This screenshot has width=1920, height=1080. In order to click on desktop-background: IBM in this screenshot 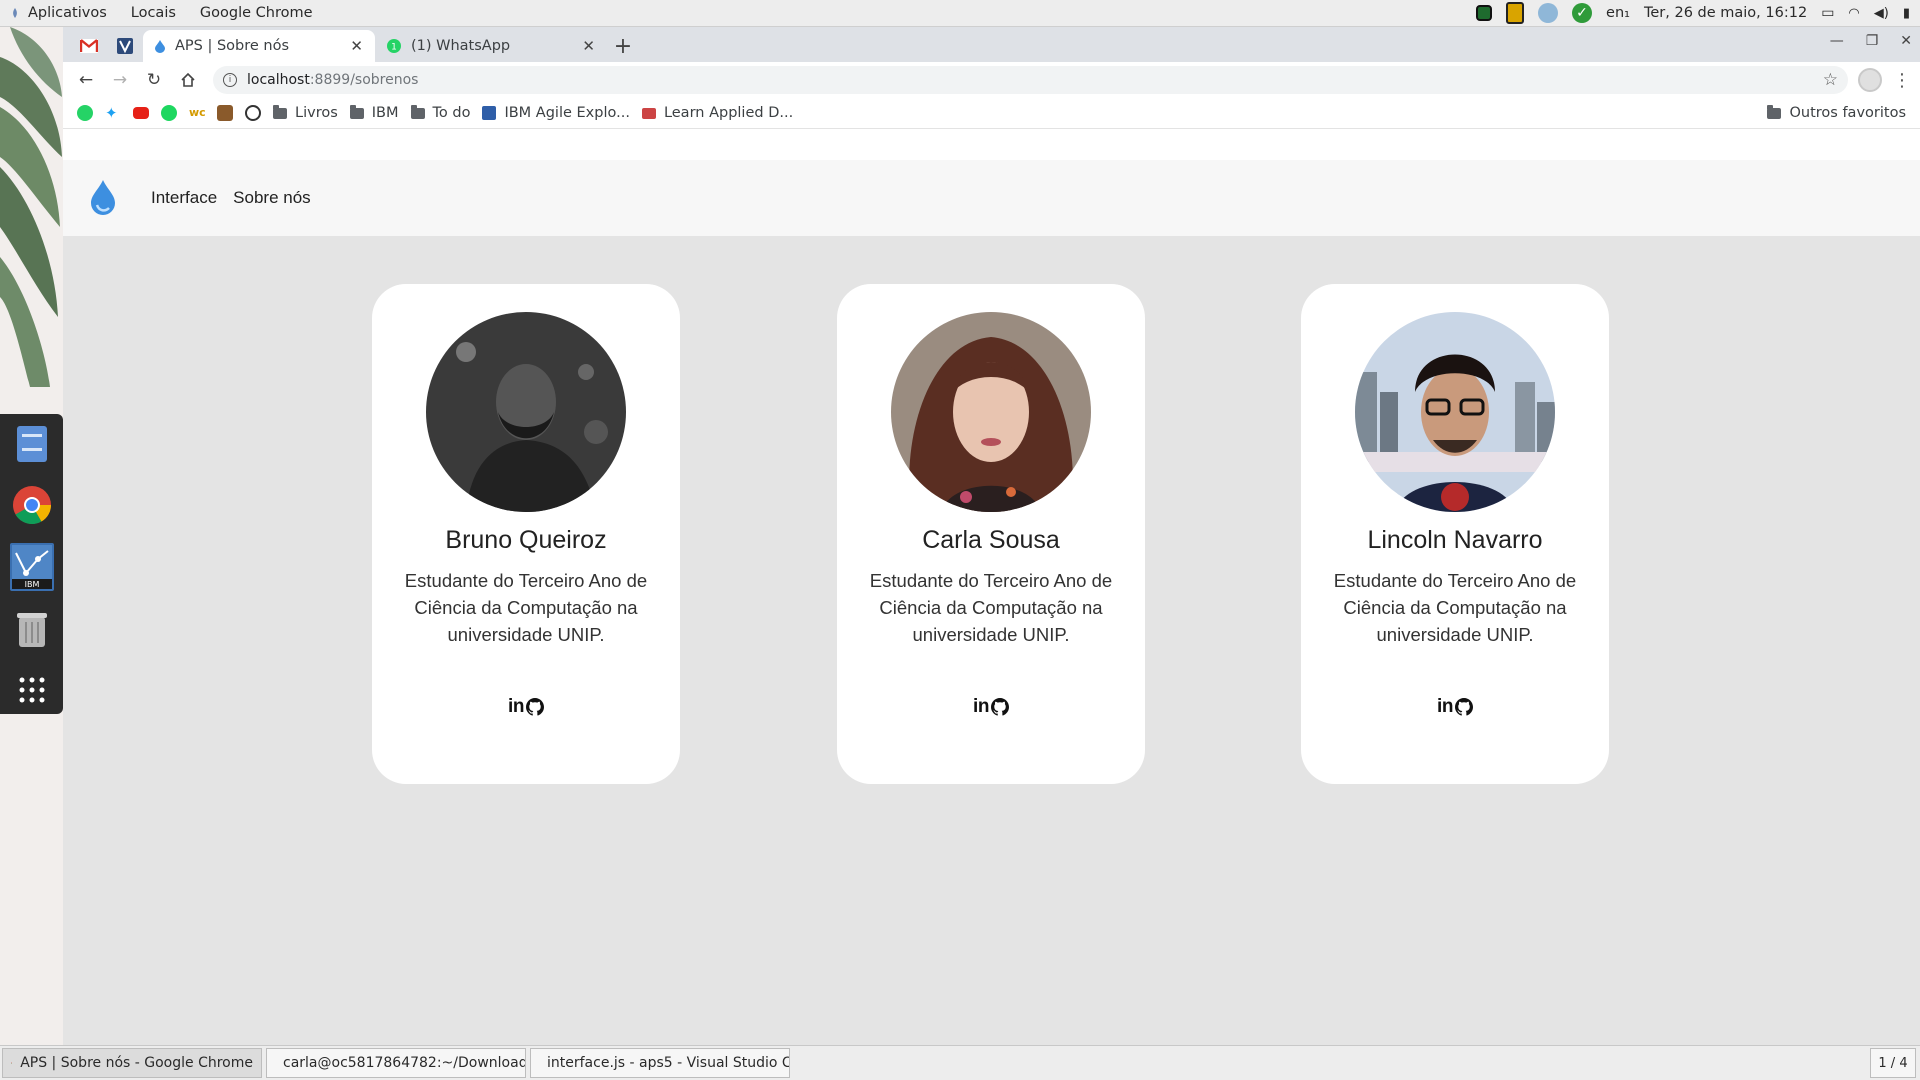, I will do `click(31, 536)`.